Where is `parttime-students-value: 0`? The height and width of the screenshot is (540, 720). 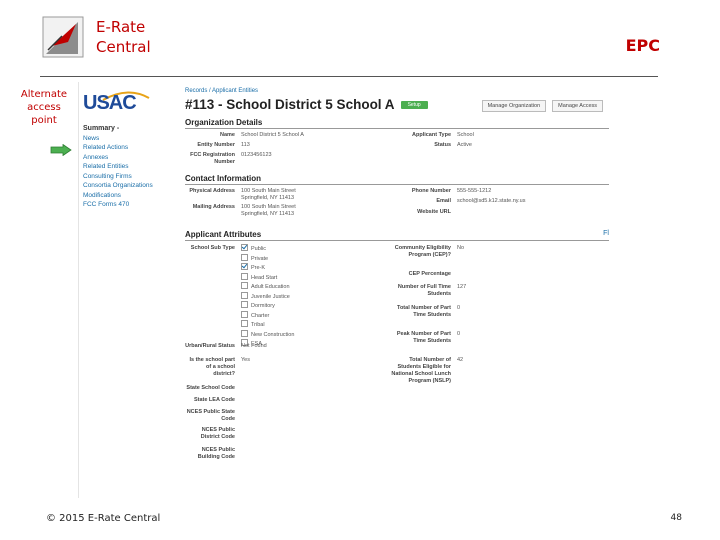 parttime-students-value: 0 is located at coordinates (459, 308).